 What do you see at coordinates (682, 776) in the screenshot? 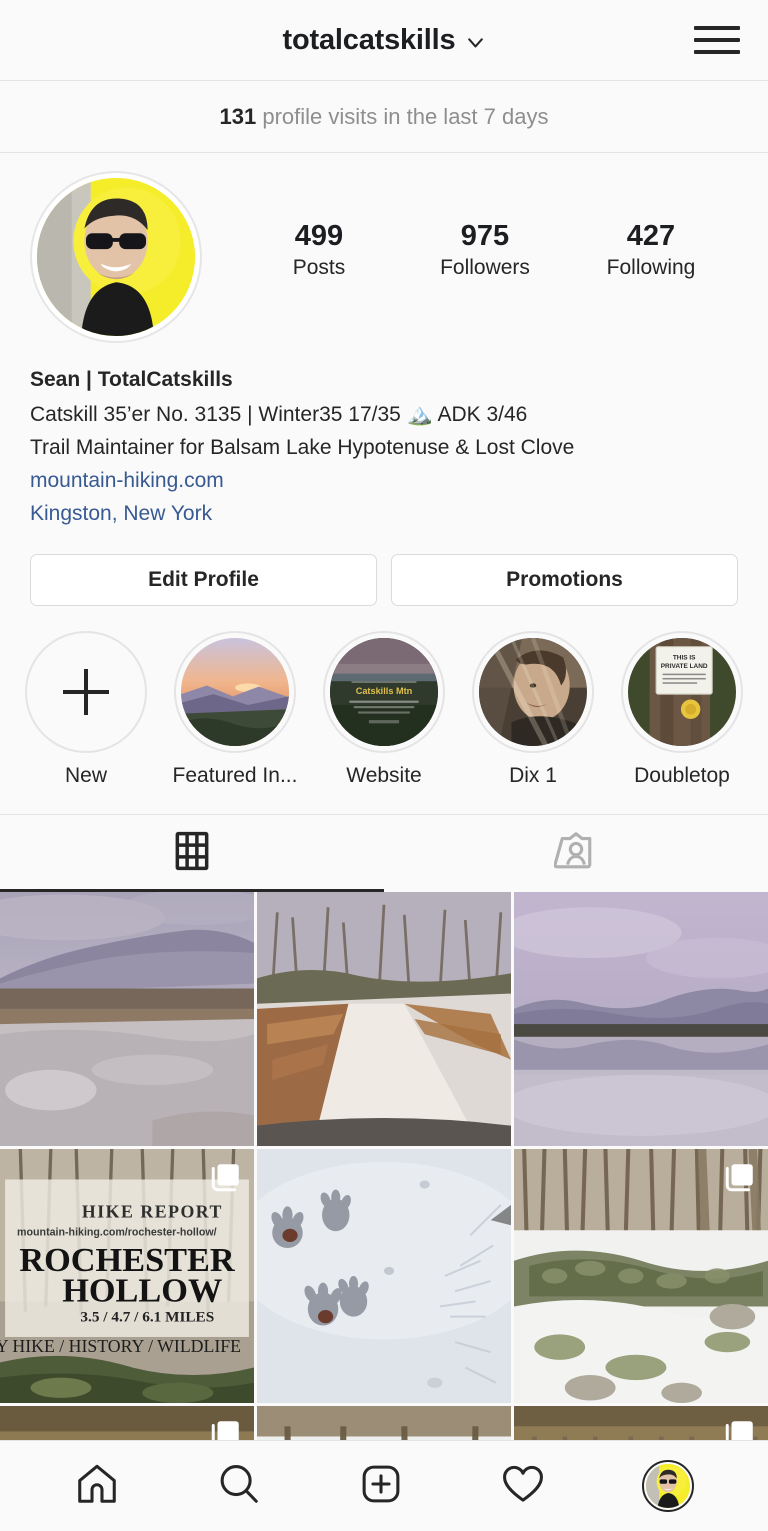
I see `highlight-label: Doubletop` at bounding box center [682, 776].